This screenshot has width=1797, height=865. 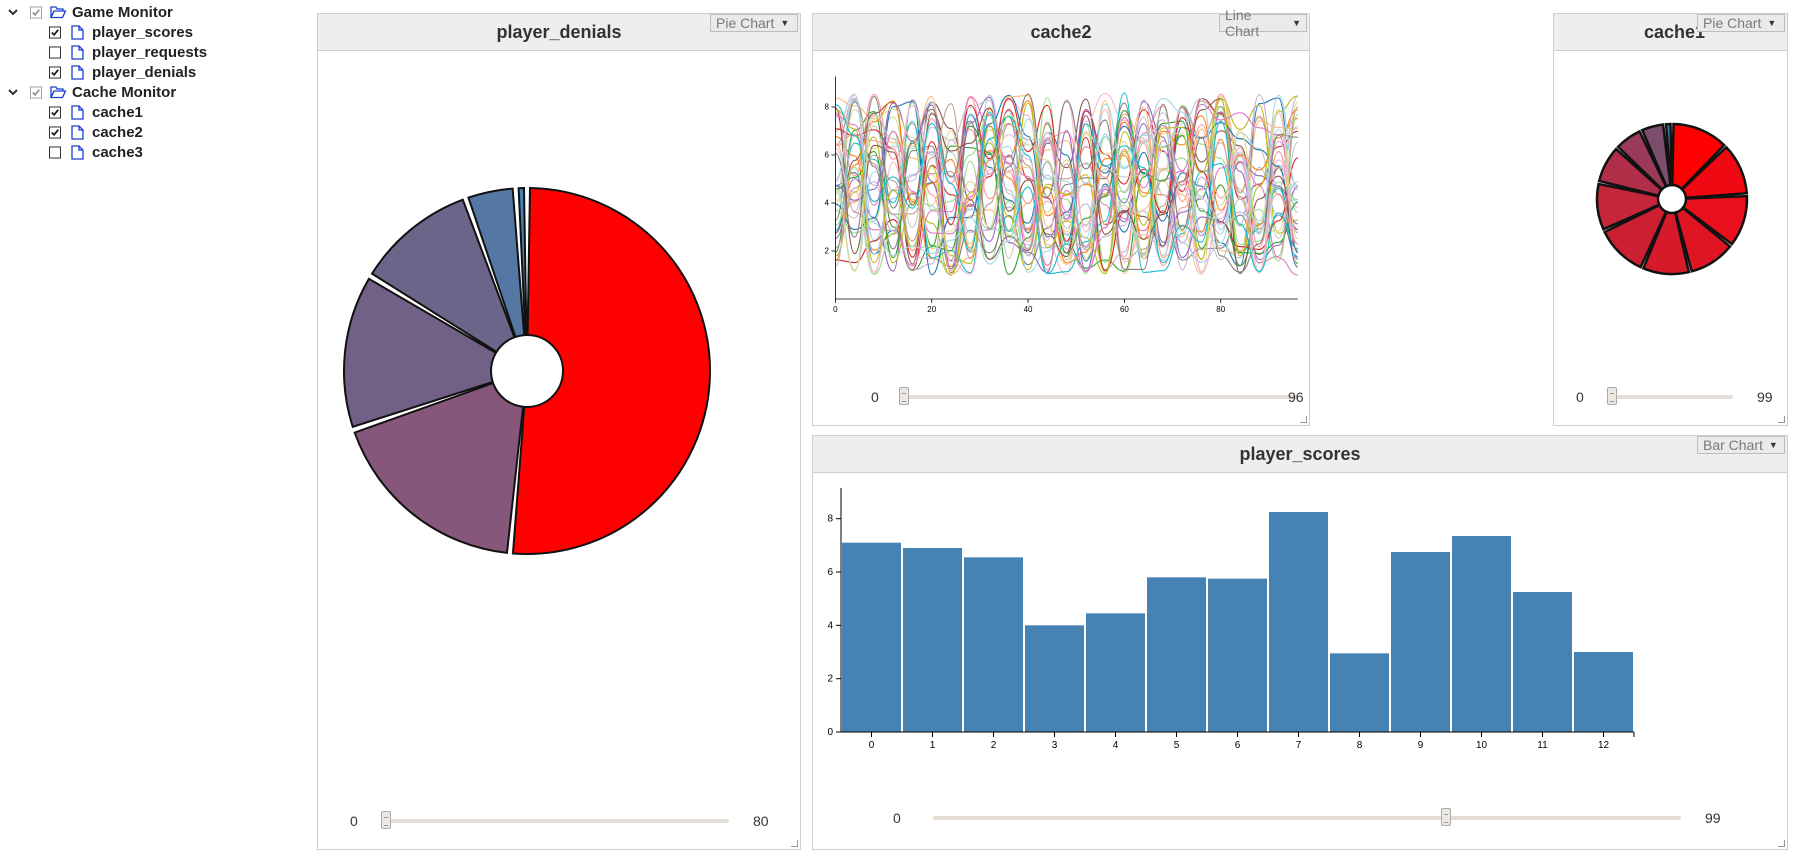 What do you see at coordinates (994, 745) in the screenshot?
I see `x-tick-label: 2` at bounding box center [994, 745].